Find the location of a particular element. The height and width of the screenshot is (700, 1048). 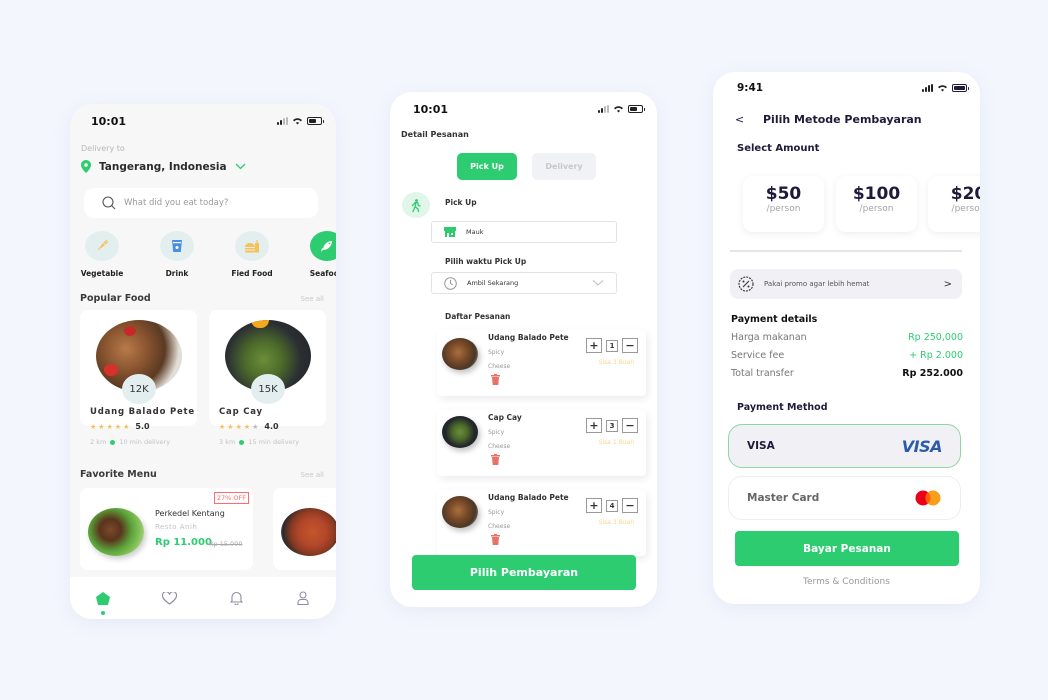

detail-value: Rp 250,000 is located at coordinates (935, 337).